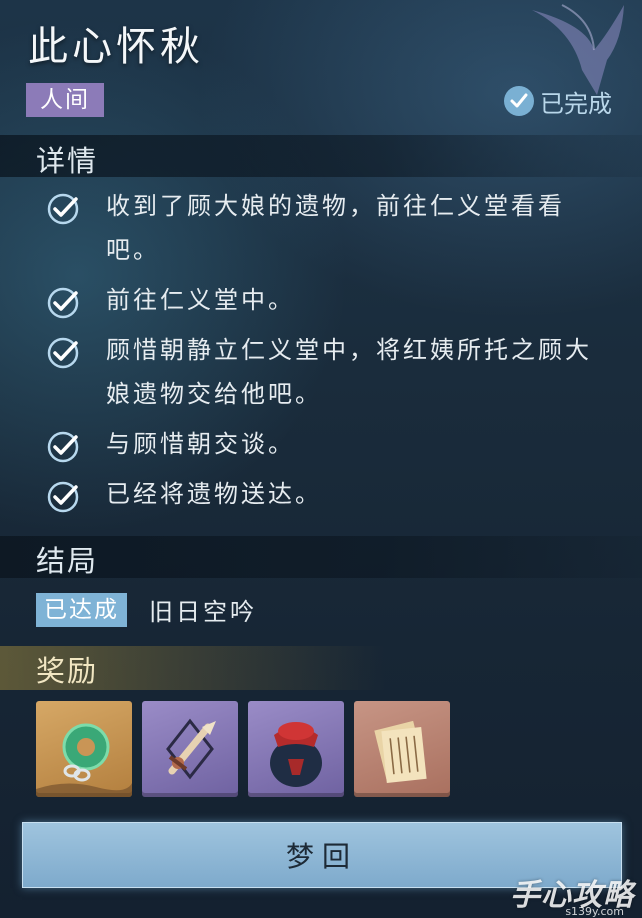  Describe the element at coordinates (203, 612) in the screenshot. I see `ending-name: 旧日空吟` at that location.